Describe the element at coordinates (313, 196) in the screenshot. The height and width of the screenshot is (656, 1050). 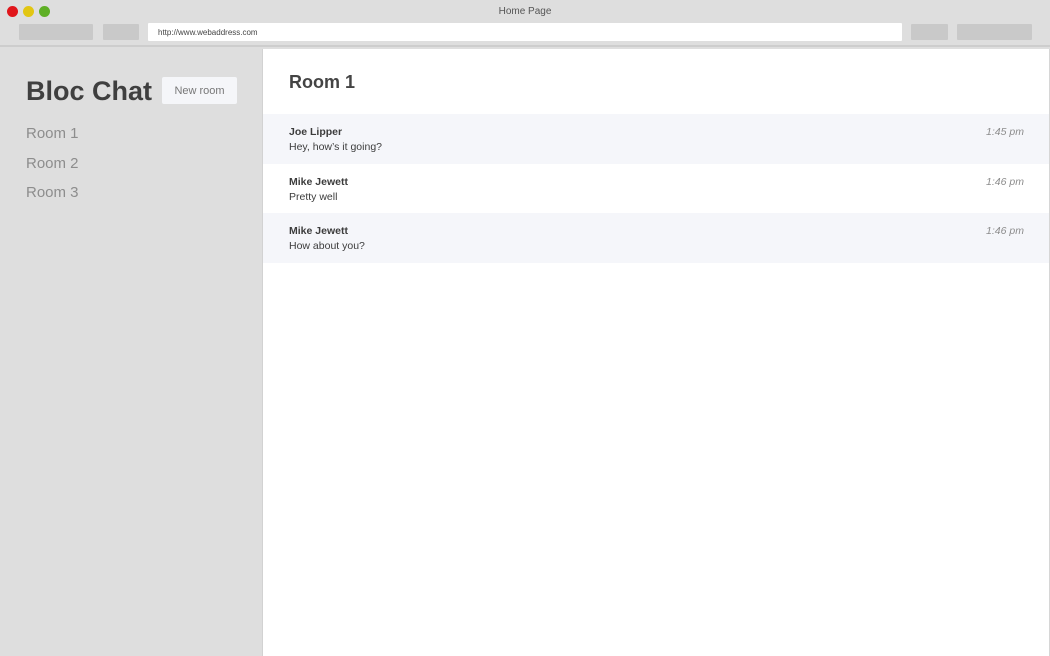
I see `message-text: Pretty well` at that location.